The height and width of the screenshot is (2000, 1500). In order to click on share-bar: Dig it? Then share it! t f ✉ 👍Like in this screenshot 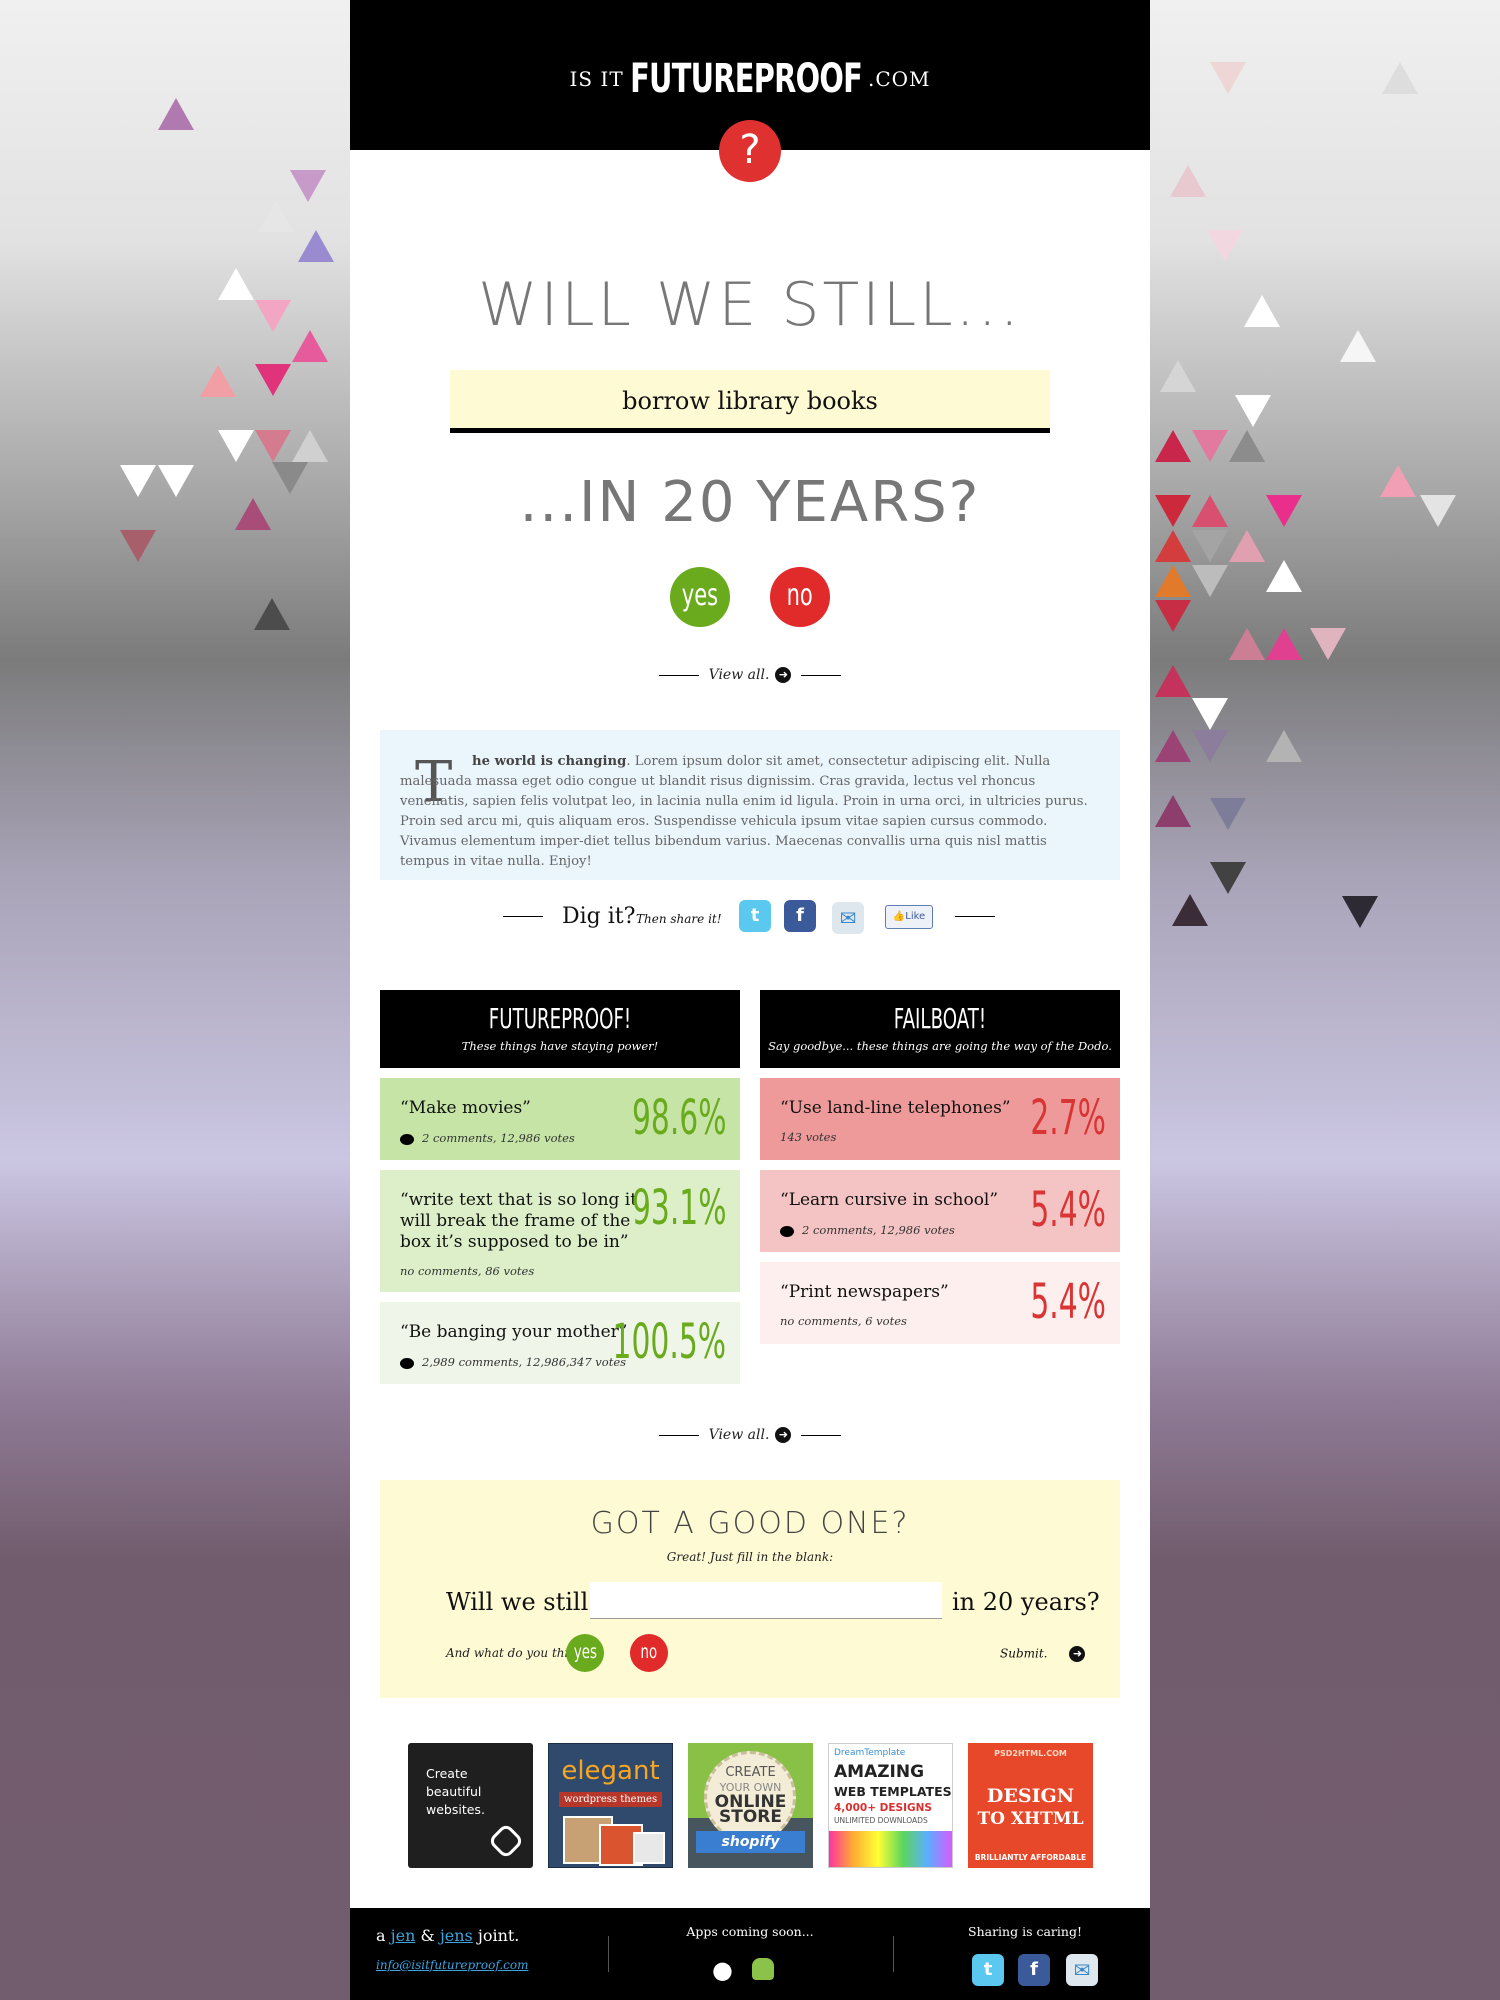, I will do `click(750, 920)`.